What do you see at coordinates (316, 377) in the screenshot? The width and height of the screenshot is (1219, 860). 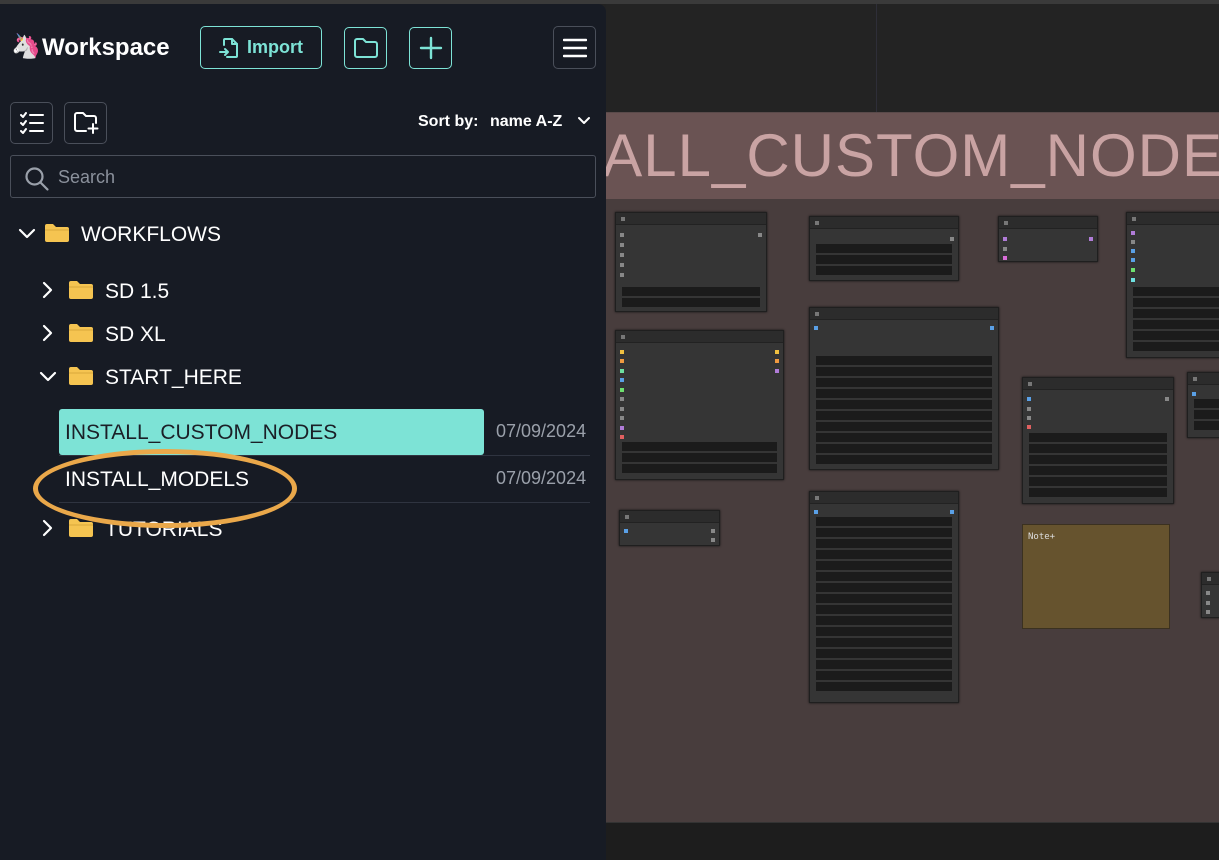 I see `tree-item-start-here: START_HERE` at bounding box center [316, 377].